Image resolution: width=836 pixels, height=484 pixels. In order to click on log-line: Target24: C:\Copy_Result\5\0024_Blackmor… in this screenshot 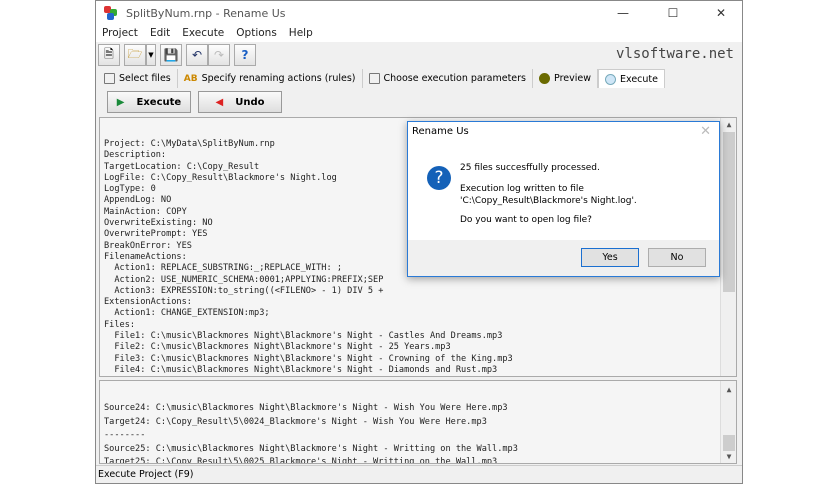, I will do `click(295, 421)`.